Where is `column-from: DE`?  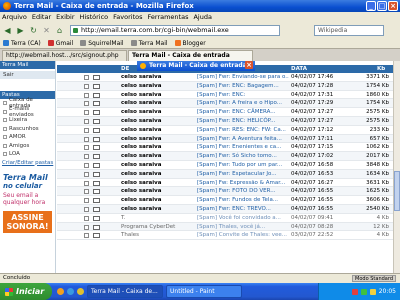
column-from: DE is located at coordinates (125, 69).